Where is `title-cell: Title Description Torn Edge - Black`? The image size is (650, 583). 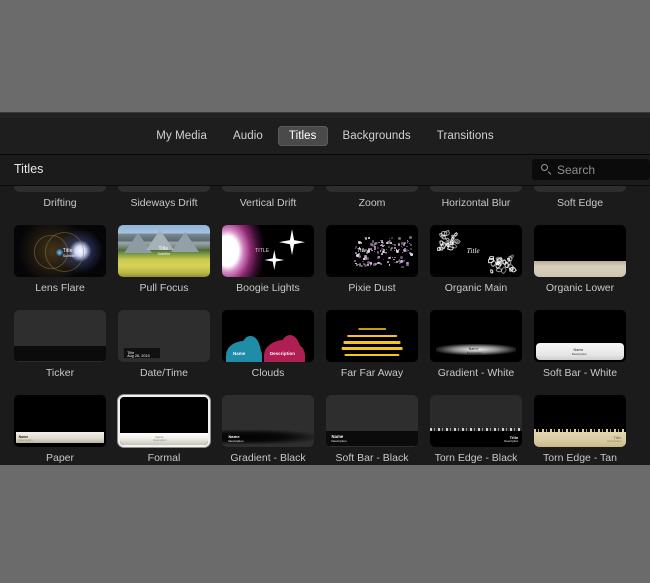
title-cell: Title Description Torn Edge - Black is located at coordinates (476, 430).